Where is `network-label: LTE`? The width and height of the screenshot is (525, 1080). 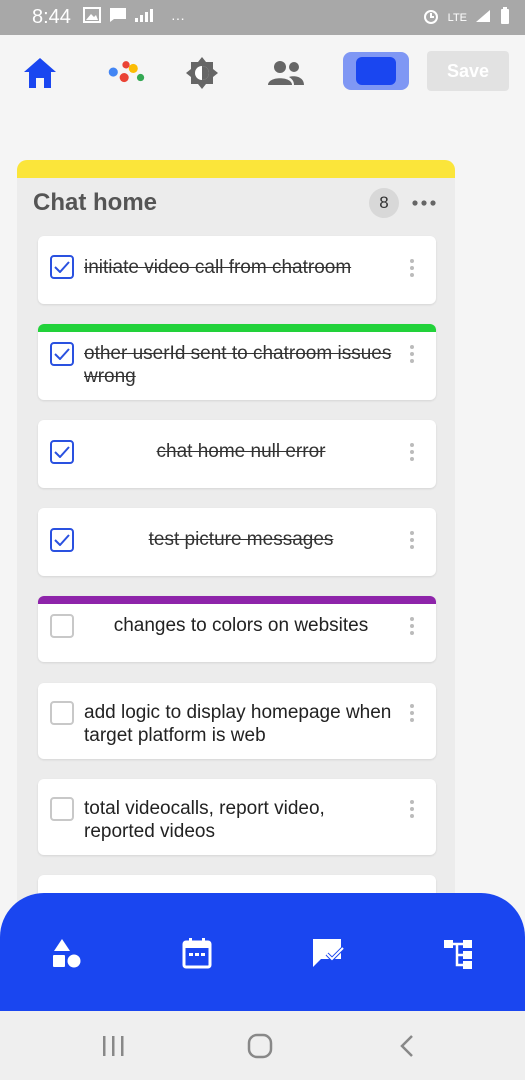
network-label: LTE is located at coordinates (457, 17).